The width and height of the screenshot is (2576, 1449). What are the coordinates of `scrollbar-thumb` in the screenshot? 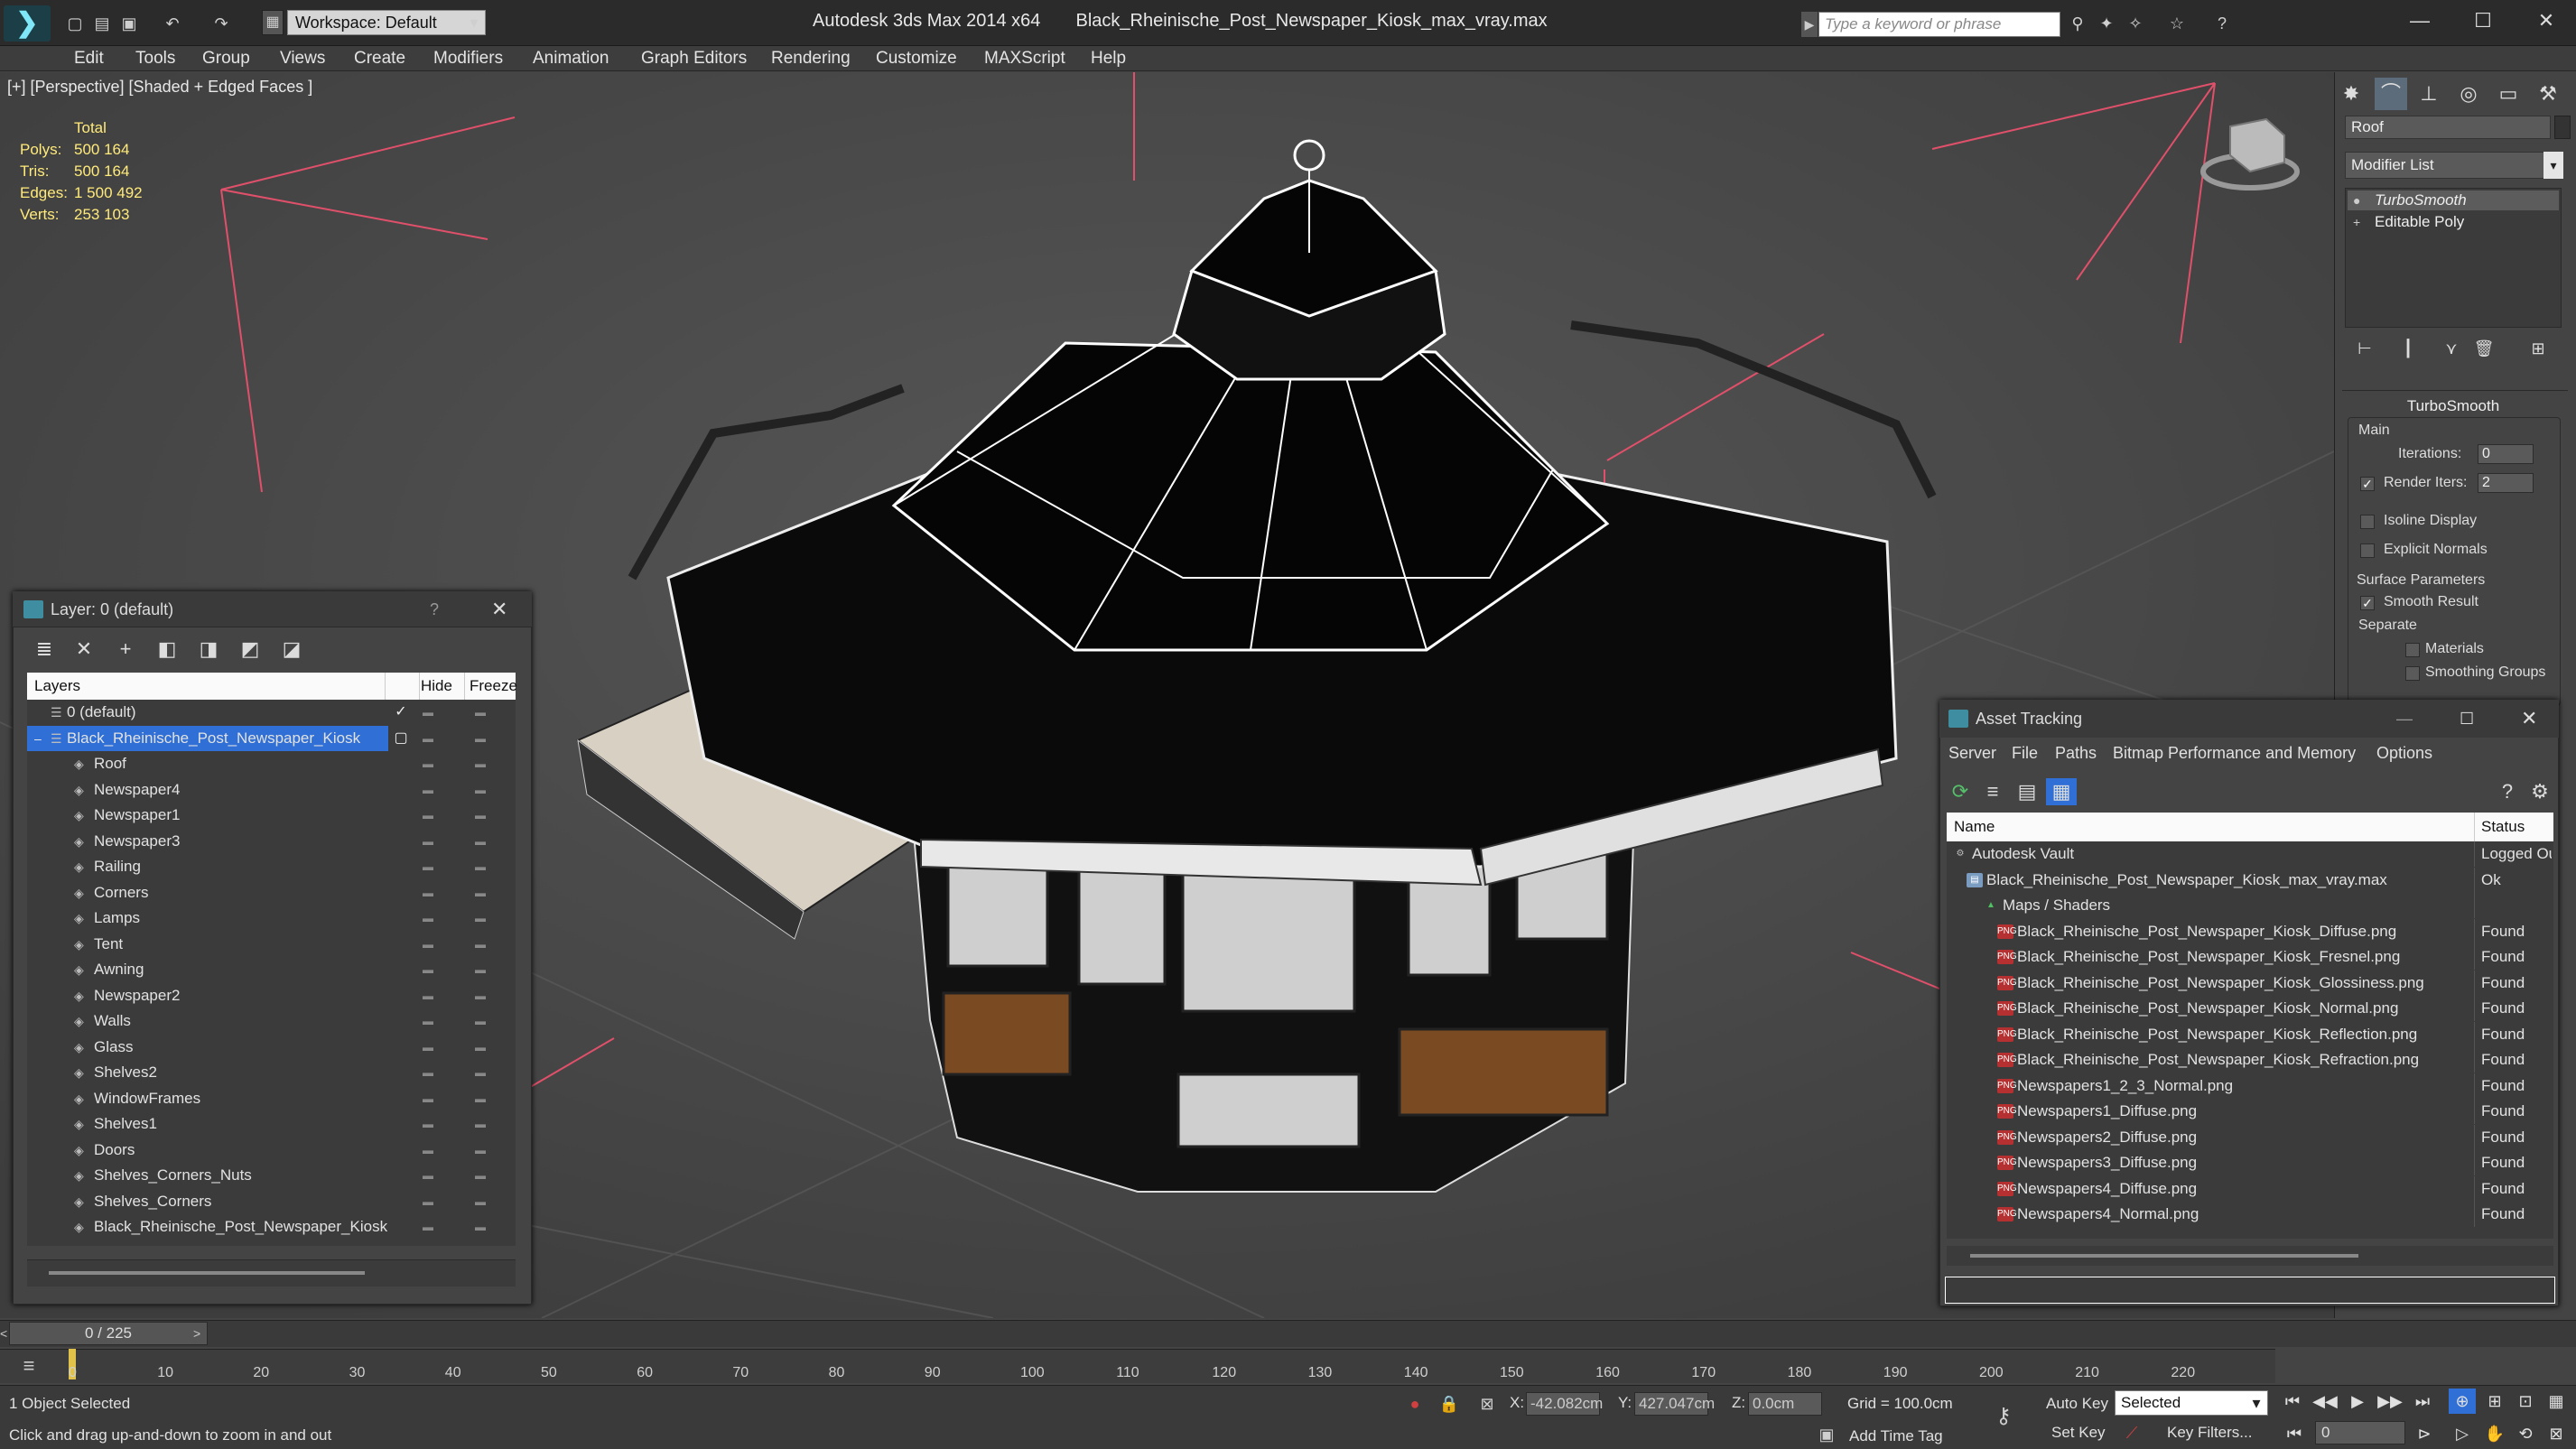 It's located at (207, 1273).